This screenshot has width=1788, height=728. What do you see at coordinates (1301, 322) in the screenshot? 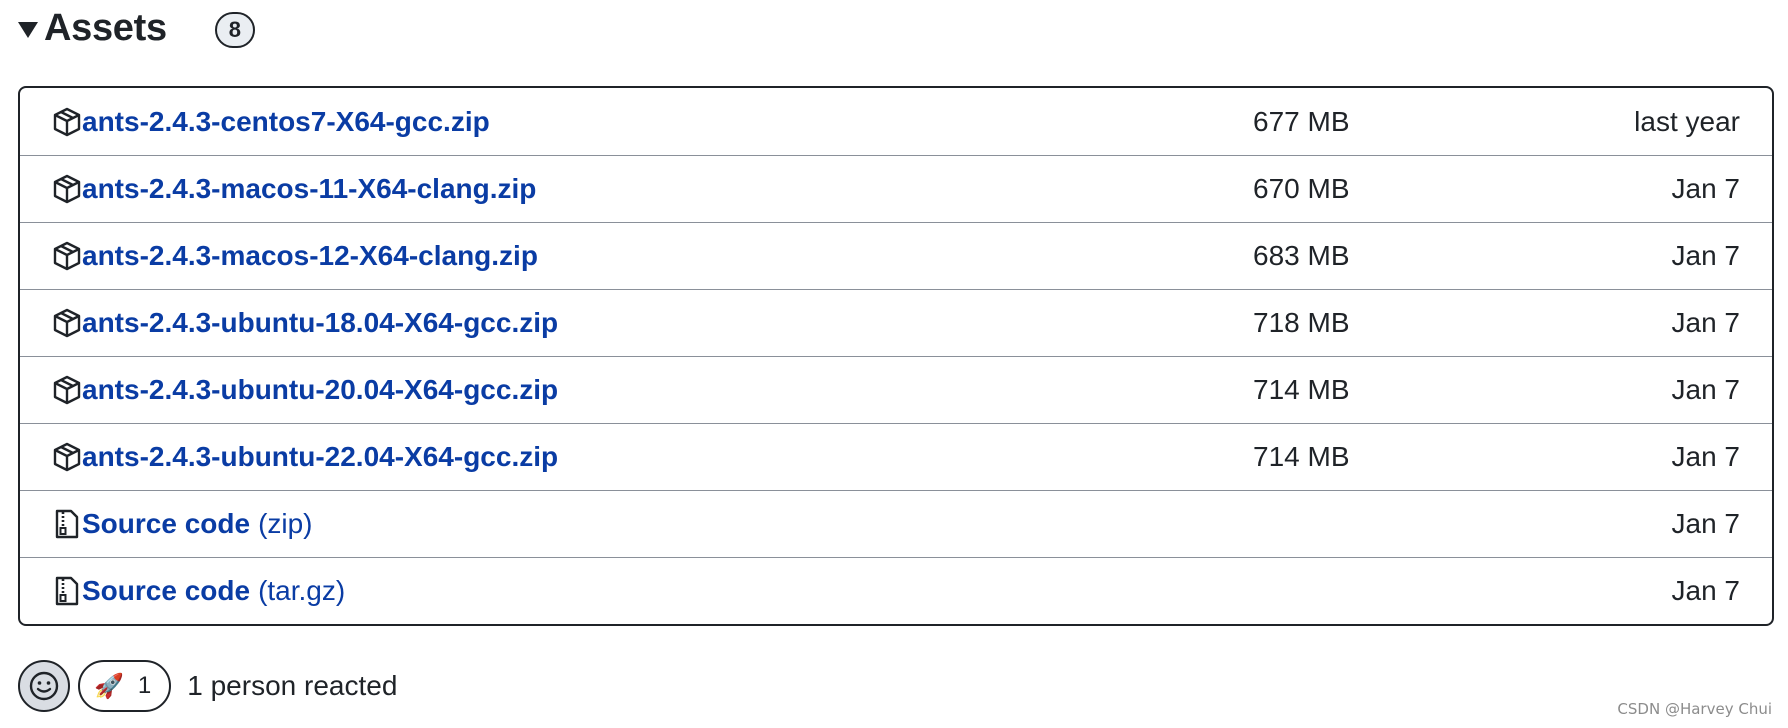
I see `asset-size: 718 MB` at bounding box center [1301, 322].